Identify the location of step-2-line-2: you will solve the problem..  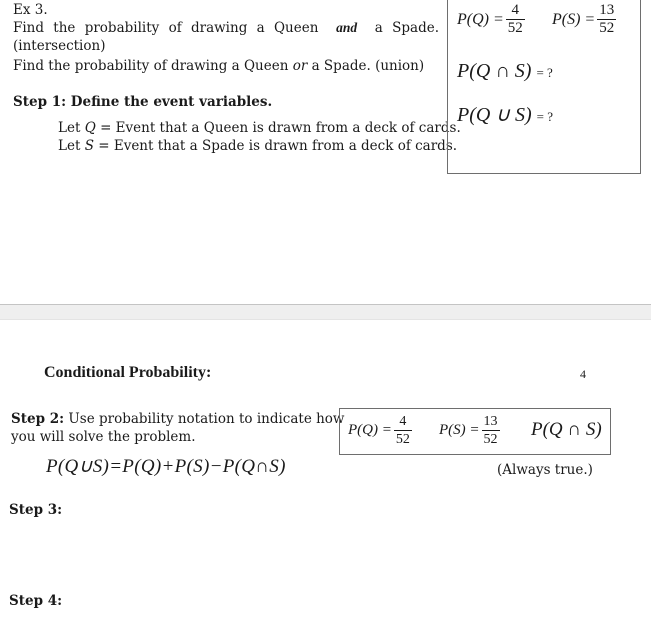
(103, 437).